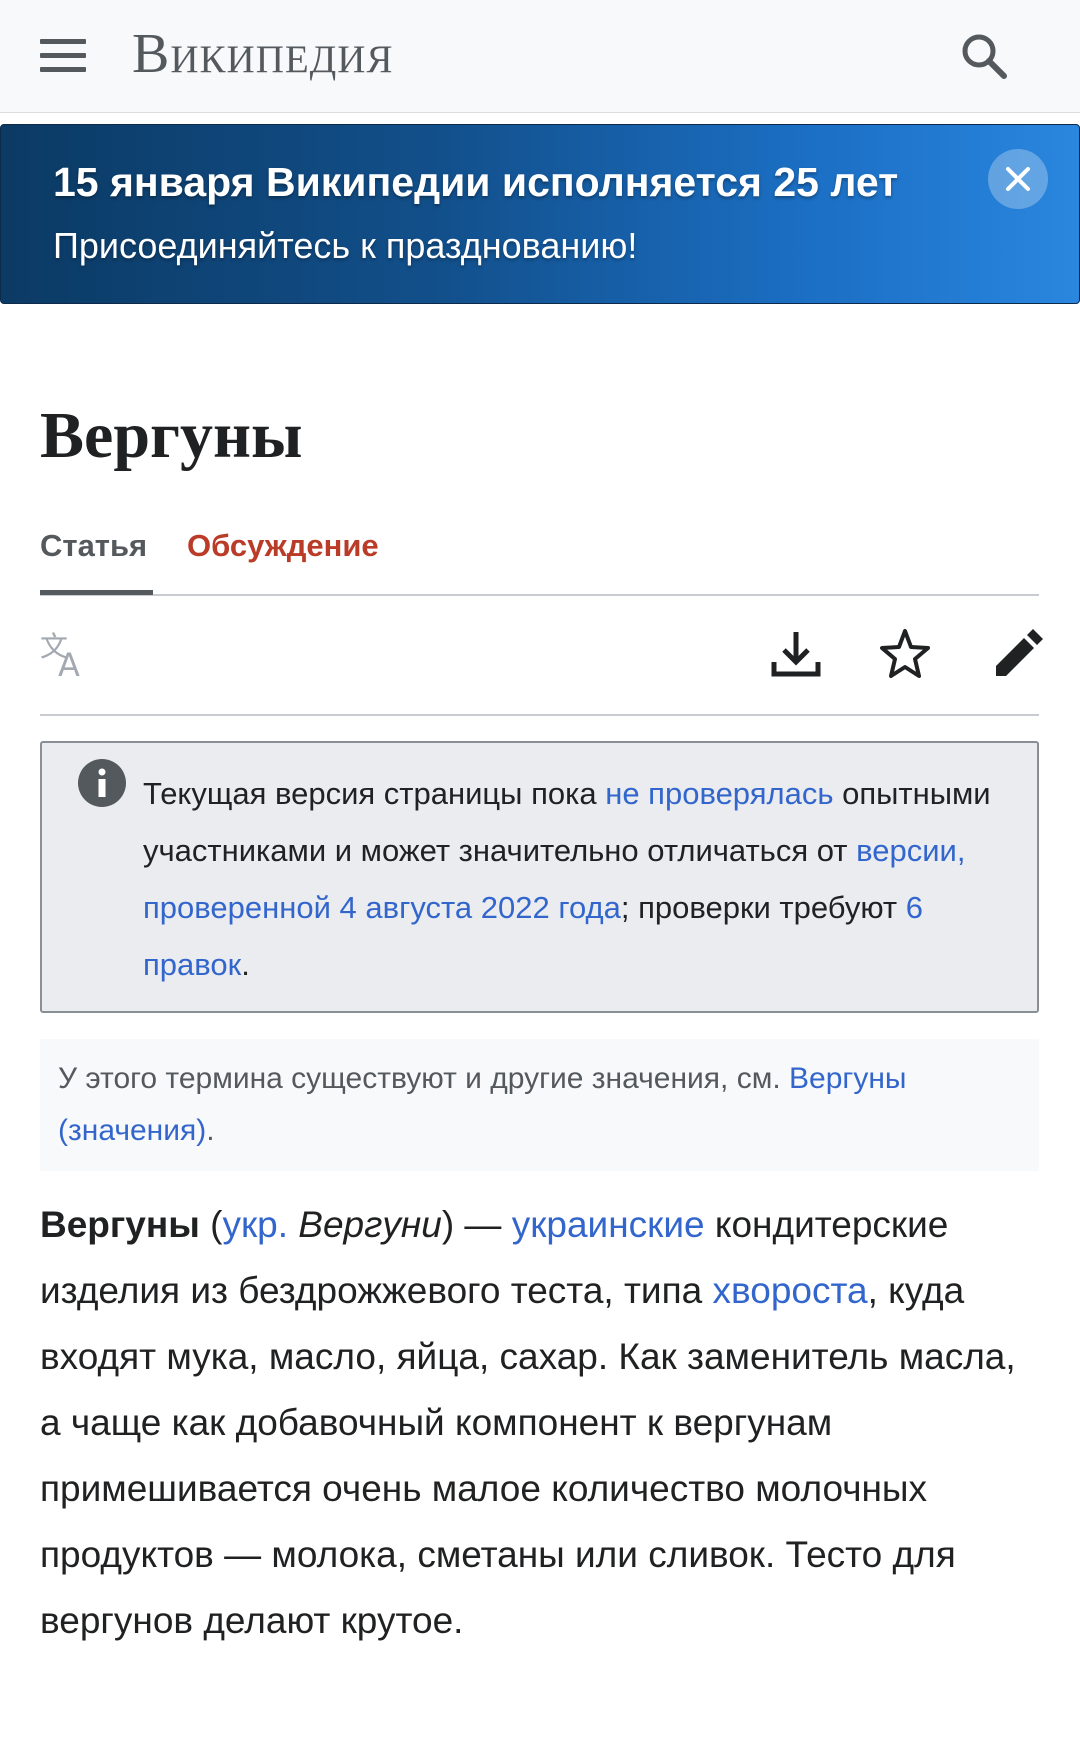 The height and width of the screenshot is (1744, 1080). What do you see at coordinates (283, 546) in the screenshot?
I see `tab-talk: Обсуждение` at bounding box center [283, 546].